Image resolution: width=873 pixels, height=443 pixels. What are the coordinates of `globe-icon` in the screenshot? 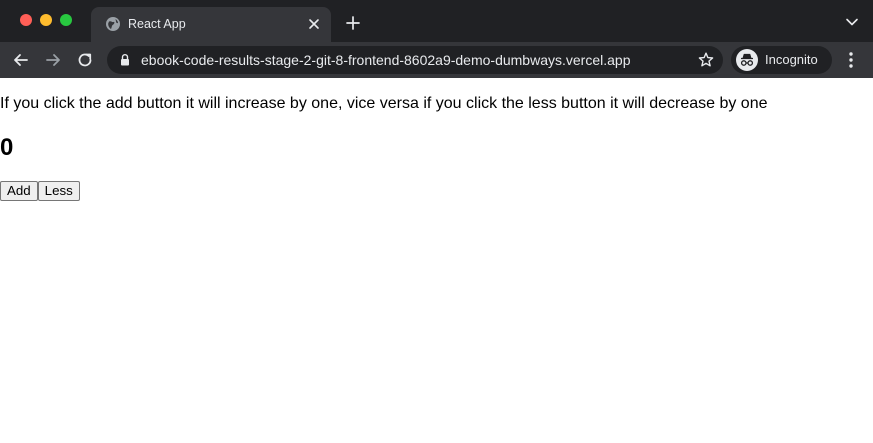 It's located at (113, 24).